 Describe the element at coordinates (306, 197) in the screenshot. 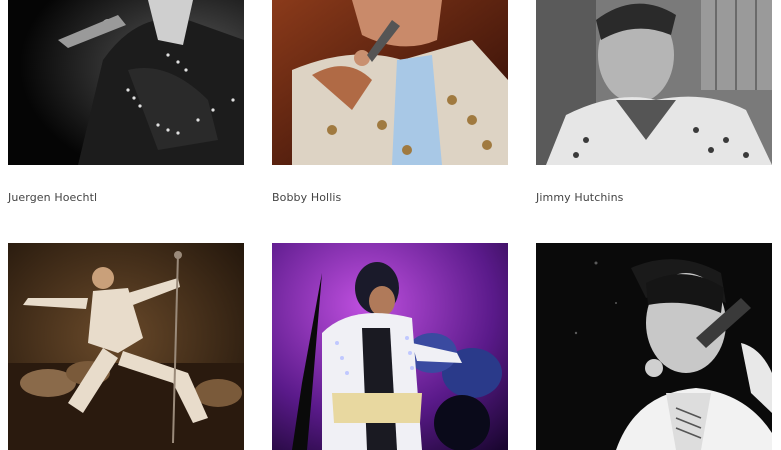

I see `performer-name: Bobby Hollis` at that location.